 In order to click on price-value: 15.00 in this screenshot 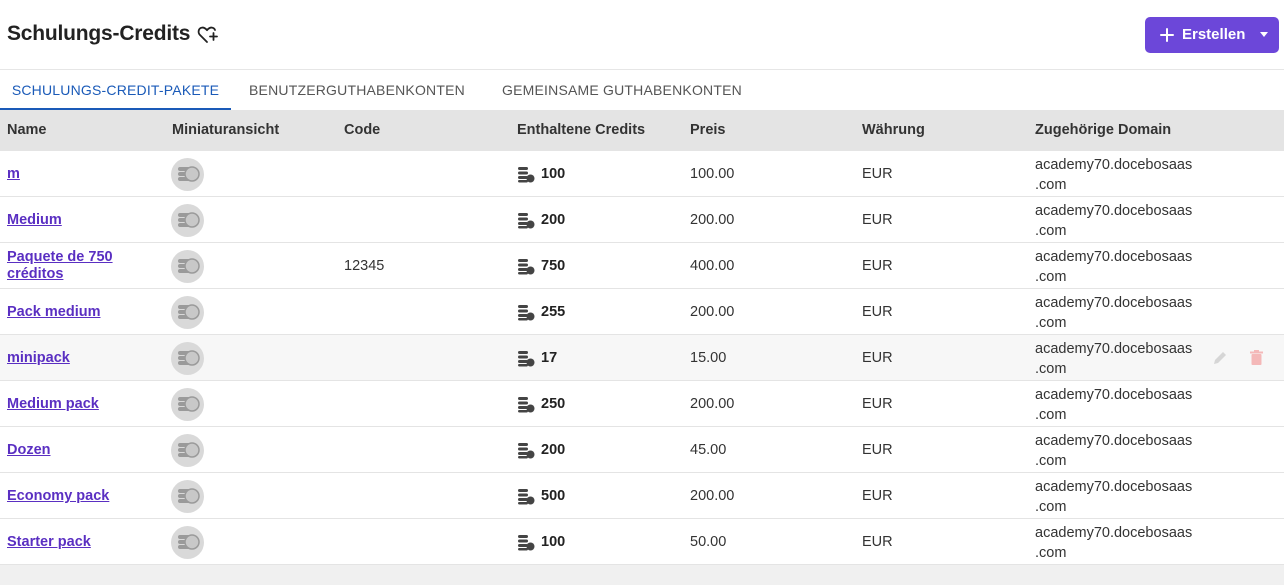, I will do `click(708, 358)`.